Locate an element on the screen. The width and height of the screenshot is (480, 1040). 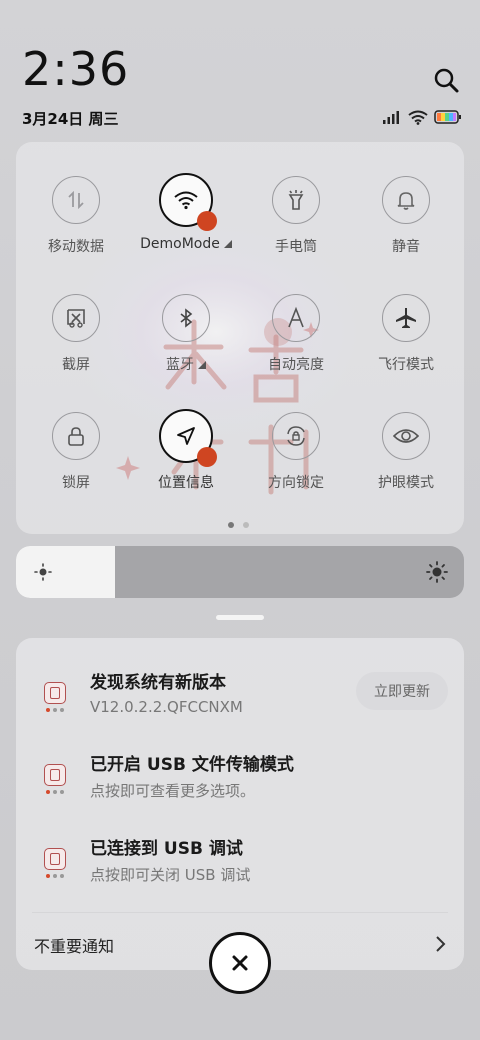
mobile-data-icon is located at coordinates (76, 200).